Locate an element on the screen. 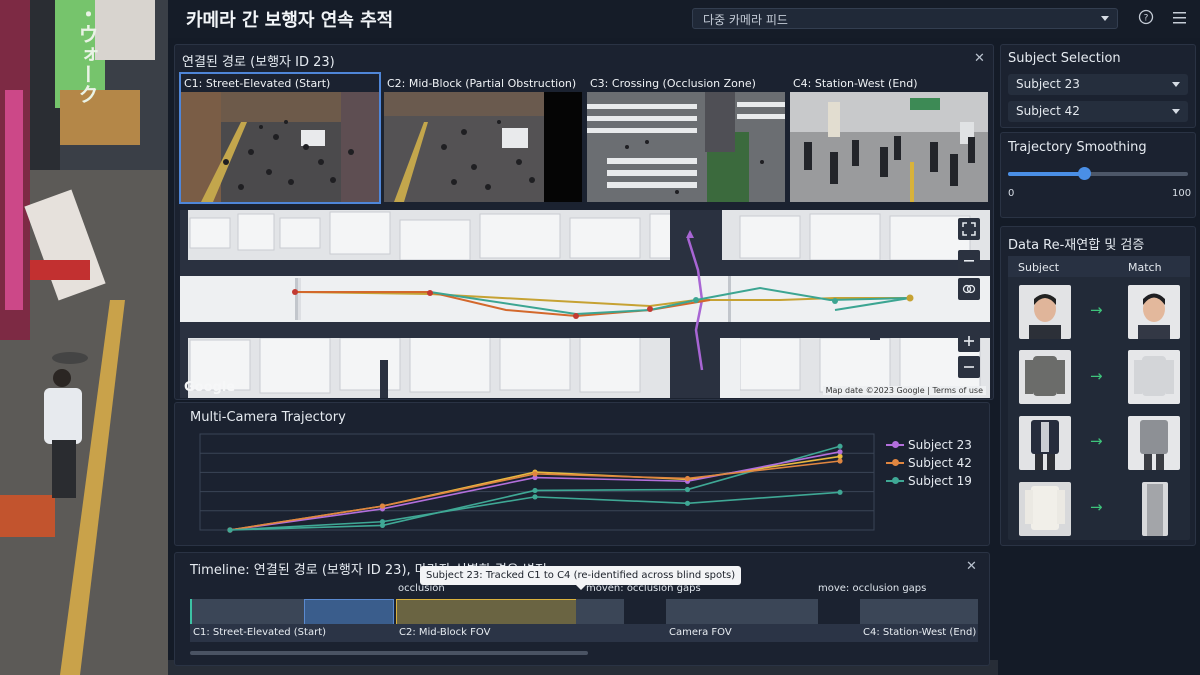 This screenshot has height=675, width=1200. timeline-segment-c2 is located at coordinates (491, 612).